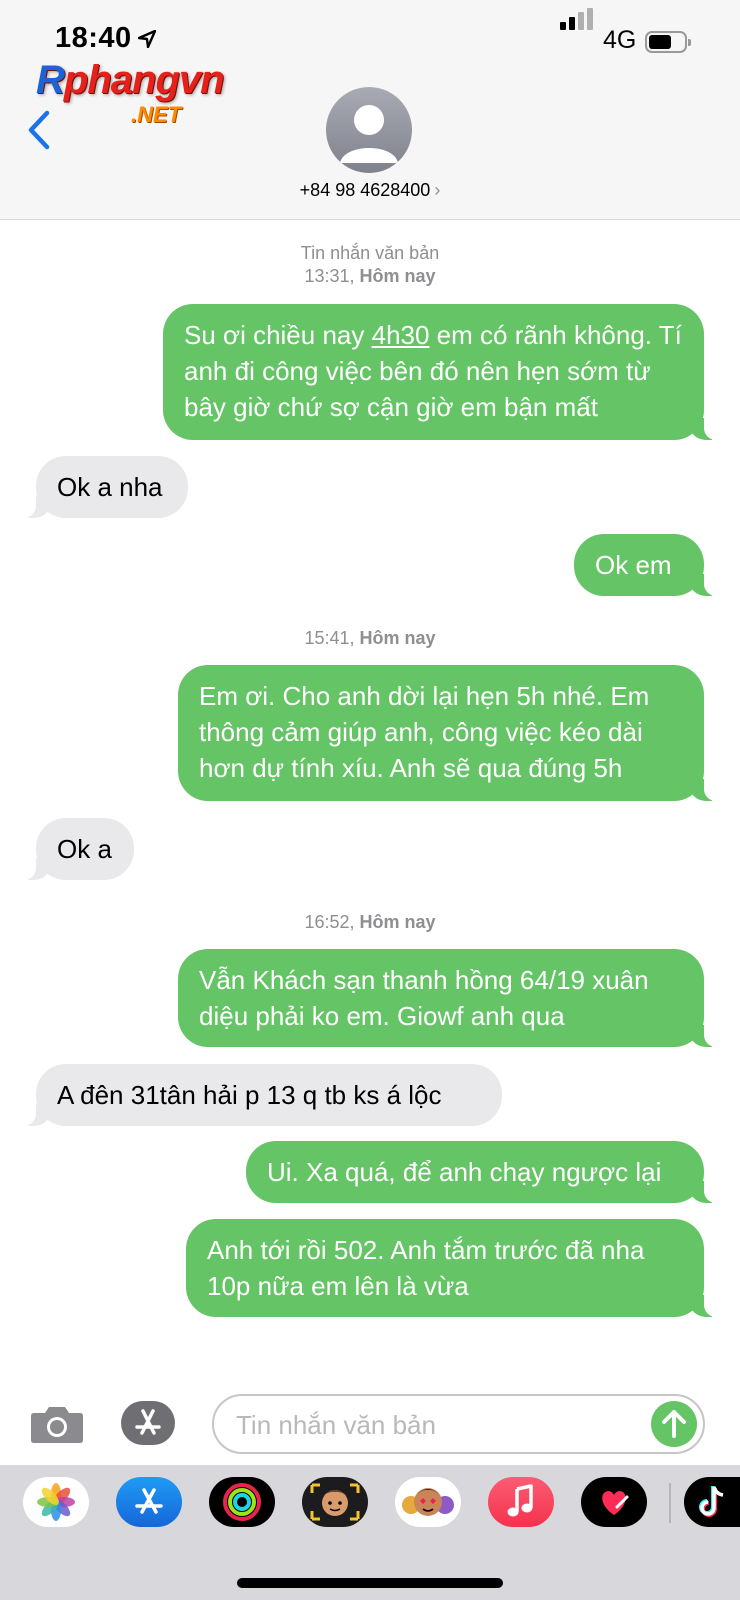 The width and height of the screenshot is (740, 1600). I want to click on memoji-icon, so click(335, 1502).